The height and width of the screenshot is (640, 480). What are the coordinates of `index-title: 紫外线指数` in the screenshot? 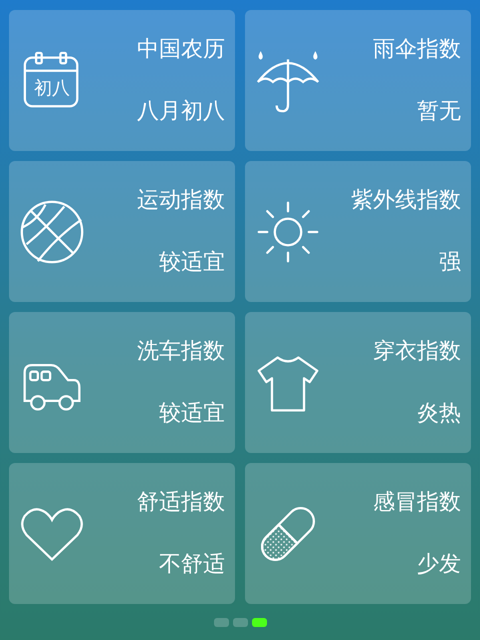 It's located at (406, 200).